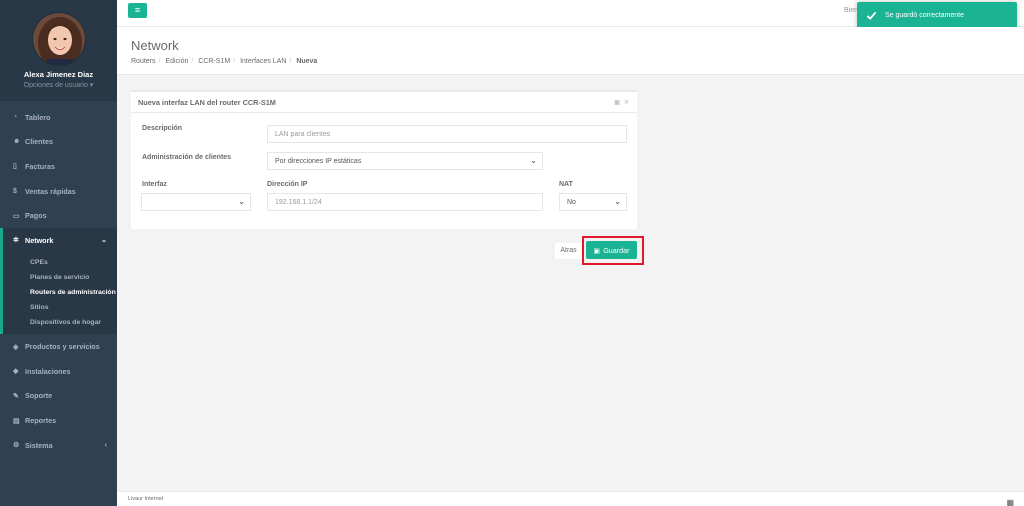 The height and width of the screenshot is (506, 1024). What do you see at coordinates (617, 102) in the screenshot?
I see `save-icon: ▣` at bounding box center [617, 102].